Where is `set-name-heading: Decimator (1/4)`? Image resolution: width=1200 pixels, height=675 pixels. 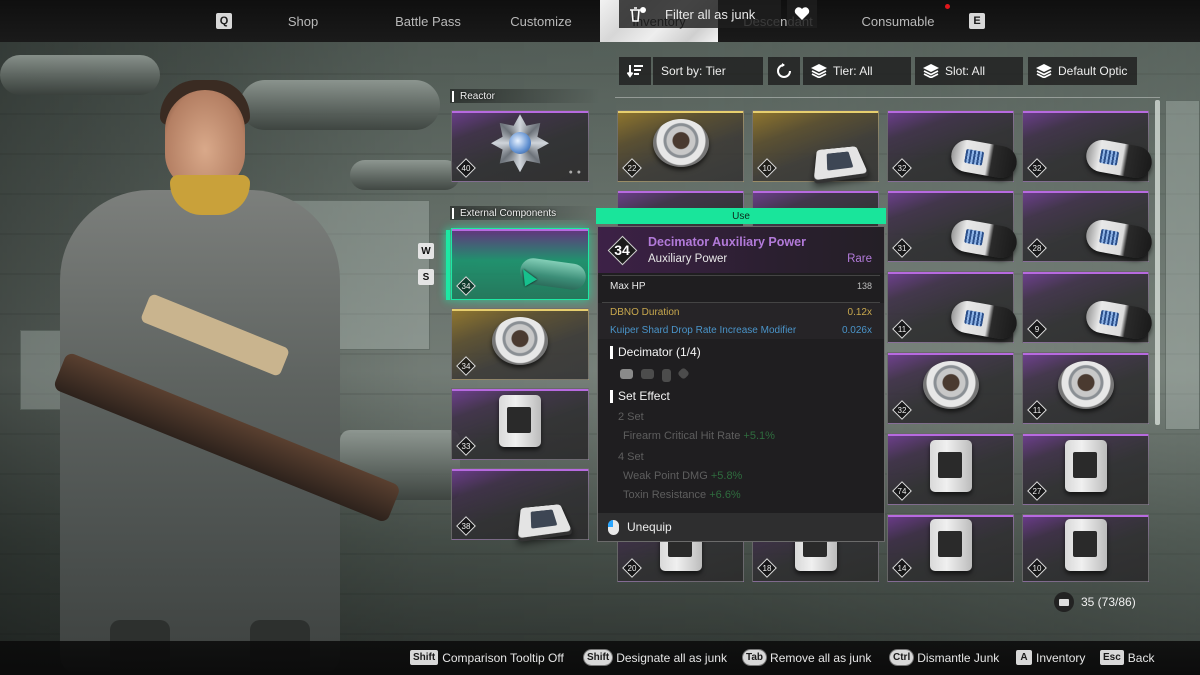
set-name-heading: Decimator (1/4) is located at coordinates (655, 352).